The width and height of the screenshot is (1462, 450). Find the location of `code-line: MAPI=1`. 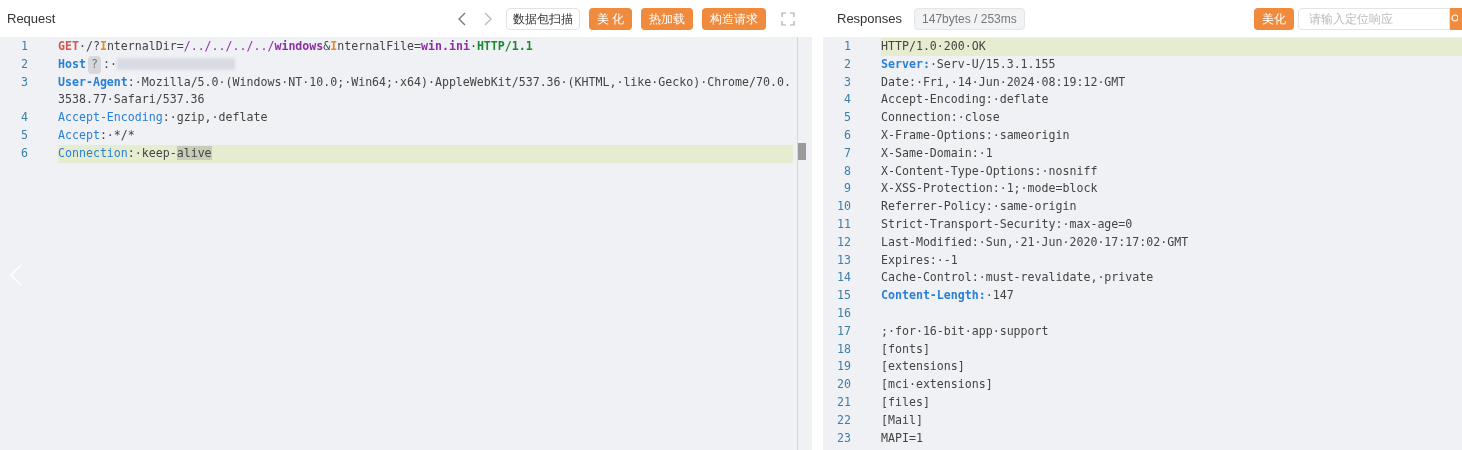

code-line: MAPI=1 is located at coordinates (902, 438).